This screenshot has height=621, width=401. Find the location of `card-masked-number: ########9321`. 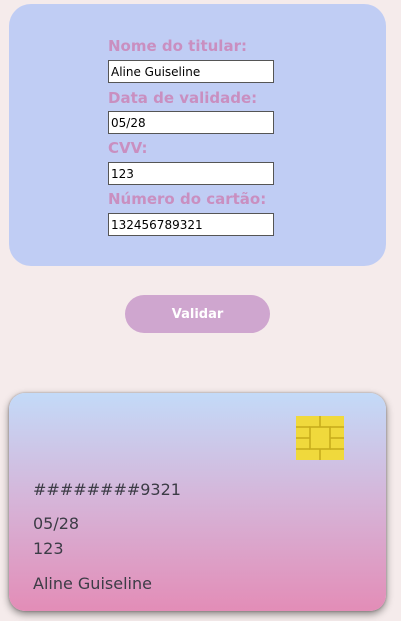

card-masked-number: ########9321 is located at coordinates (107, 489).